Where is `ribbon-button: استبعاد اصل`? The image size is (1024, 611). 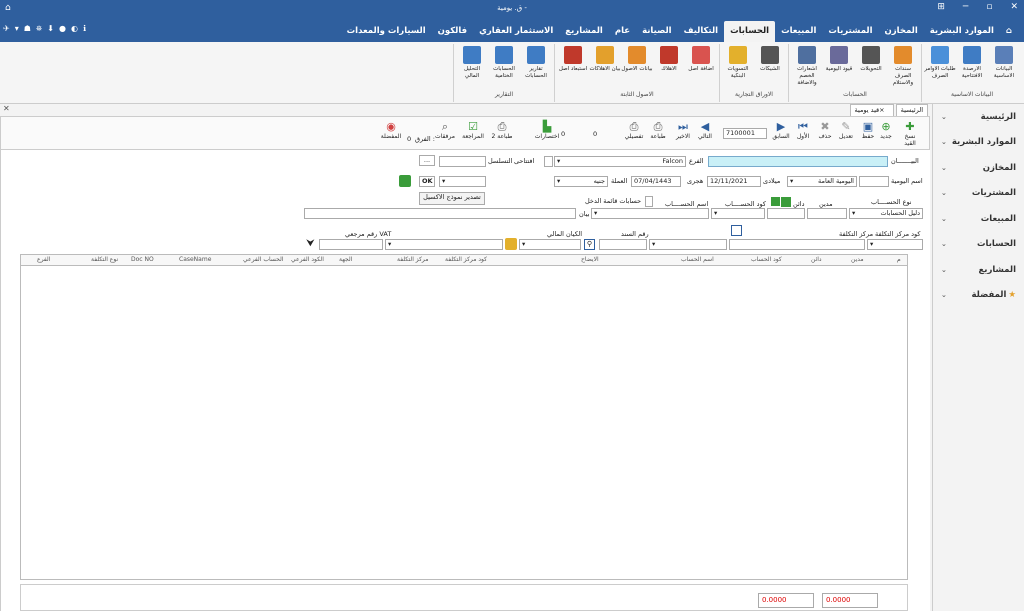 ribbon-button: استبعاد اصل is located at coordinates (573, 67).